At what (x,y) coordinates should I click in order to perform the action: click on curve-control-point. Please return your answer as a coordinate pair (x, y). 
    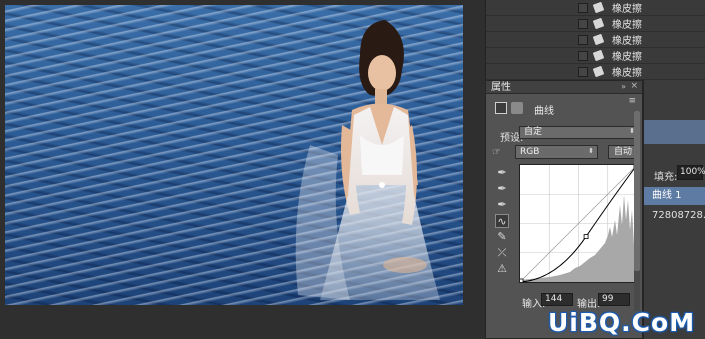
    Looking at the image, I should click on (586, 236).